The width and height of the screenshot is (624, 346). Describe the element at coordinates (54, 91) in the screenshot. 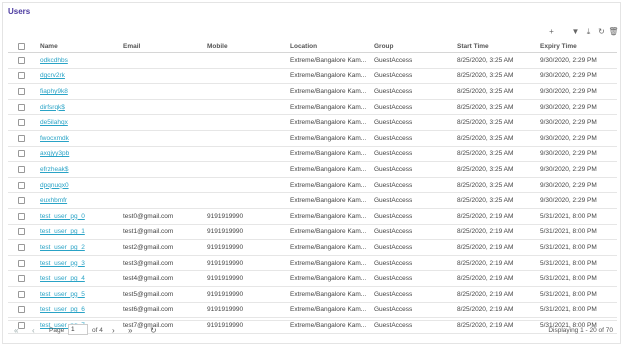

I see `user-name-link: fiaphy9k8` at that location.